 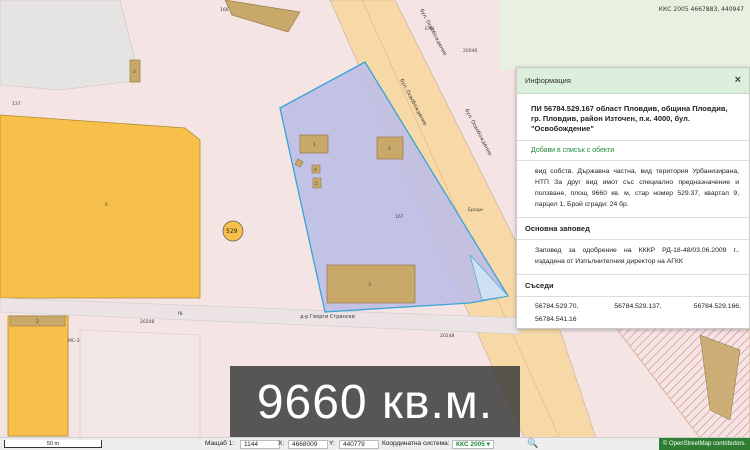 I want to click on scale-value: 1144, so click(x=260, y=444).